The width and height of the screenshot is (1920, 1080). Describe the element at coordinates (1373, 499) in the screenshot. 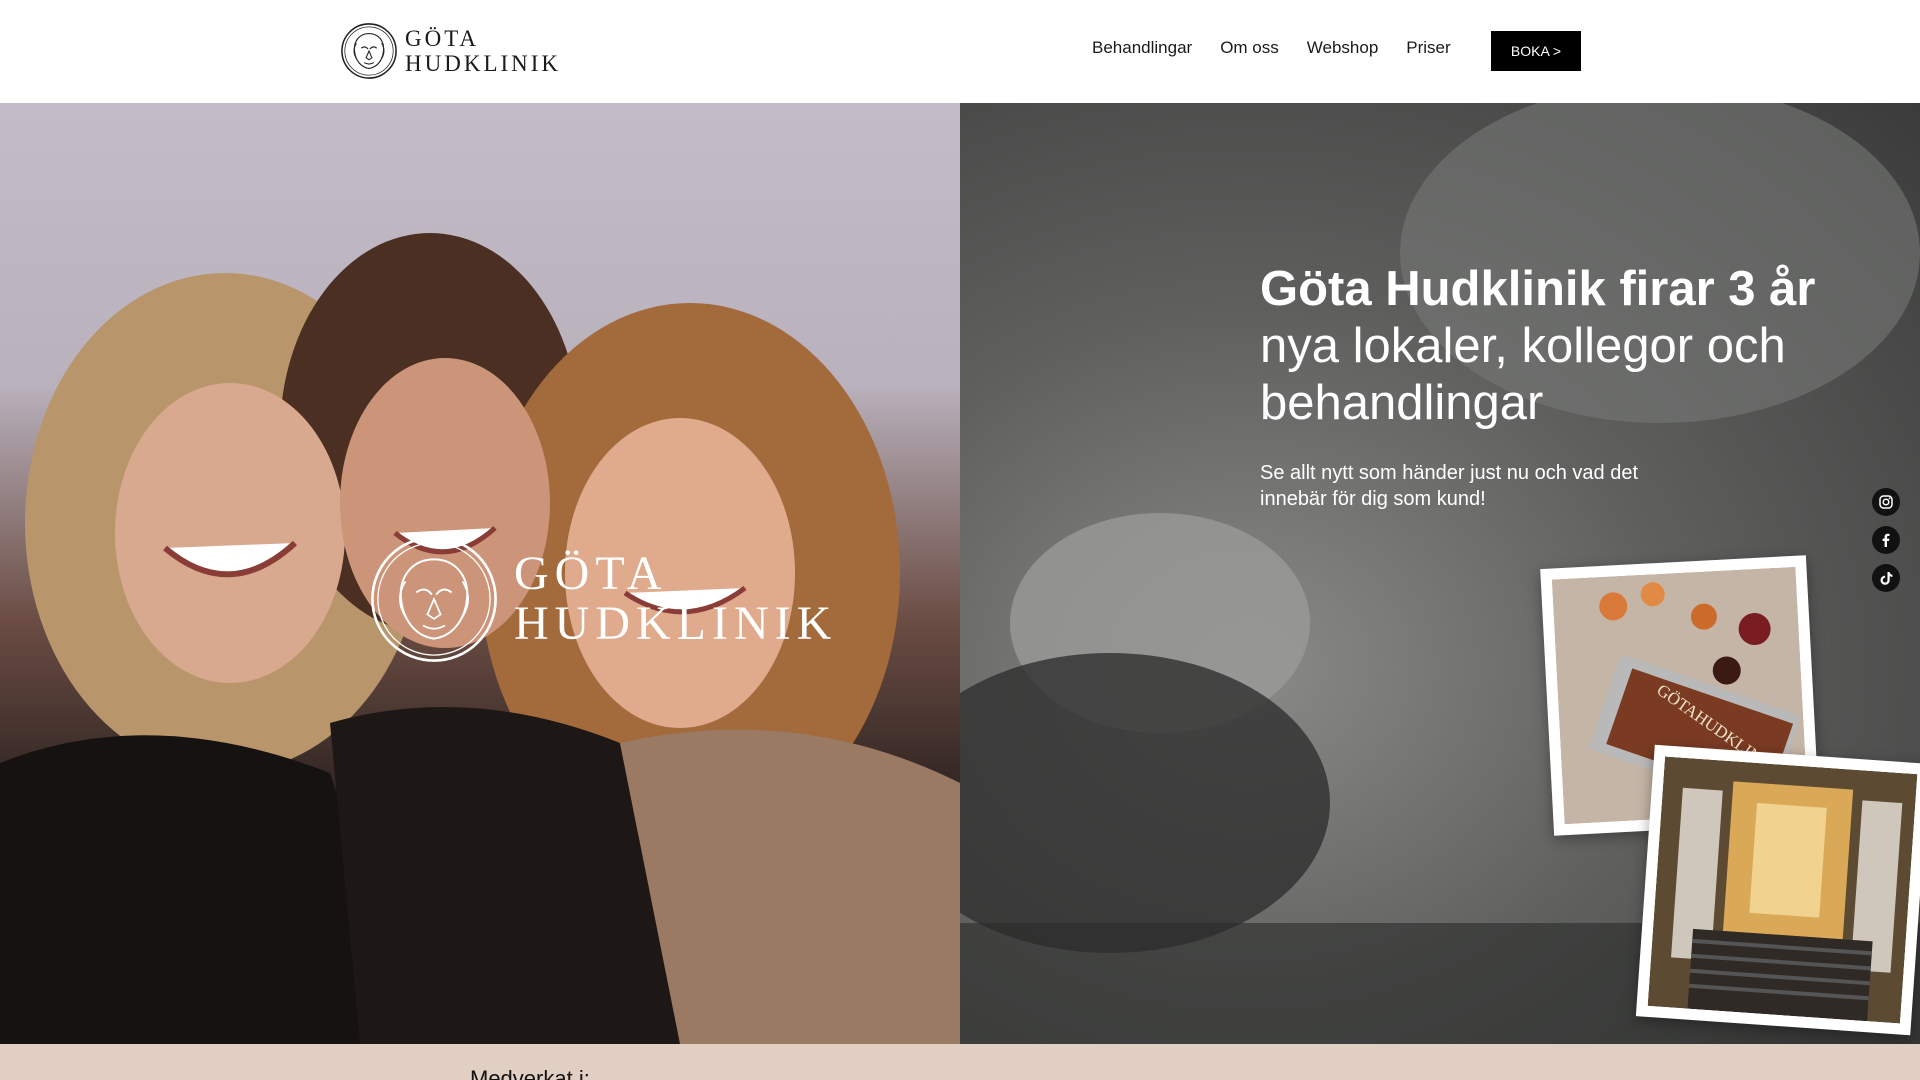

I see `hero-subtitle-line-2: innebär för dig som kund!` at that location.